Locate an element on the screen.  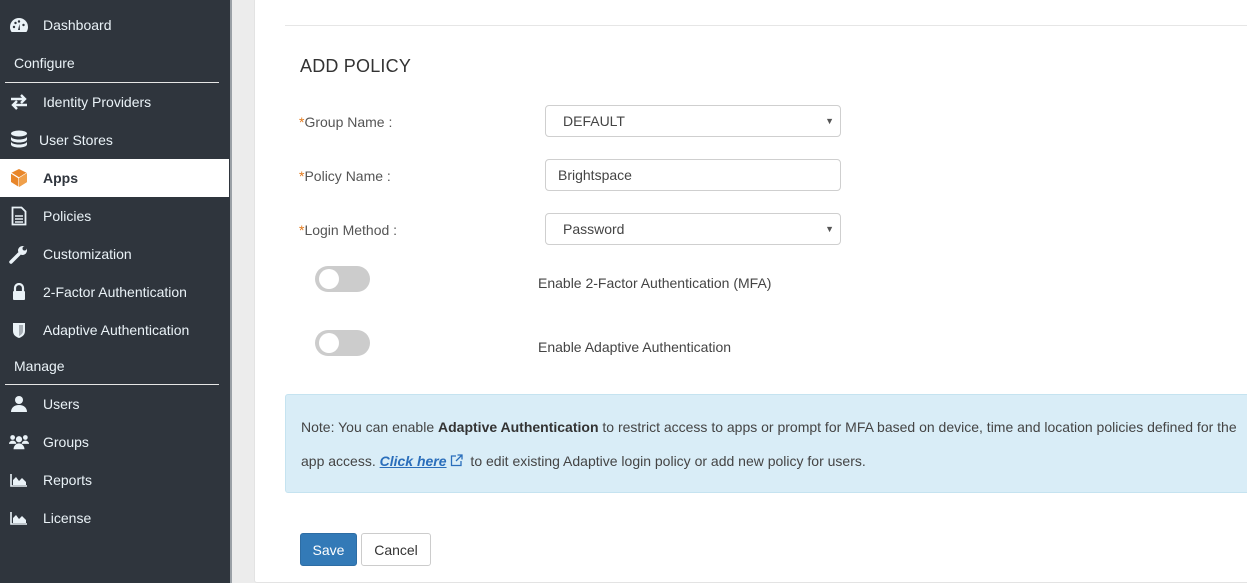
mfa-toggle-label: Enable 2-Factor Authentication (MFA) is located at coordinates (655, 283).